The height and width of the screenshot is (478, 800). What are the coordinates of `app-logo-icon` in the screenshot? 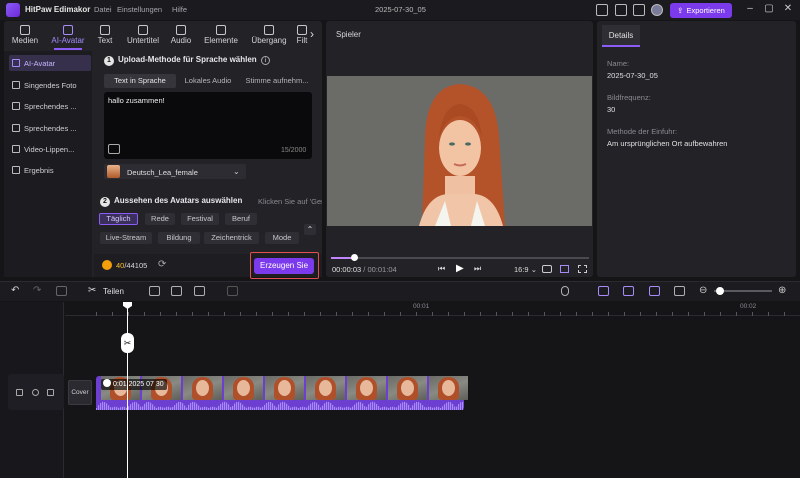 It's located at (13, 10).